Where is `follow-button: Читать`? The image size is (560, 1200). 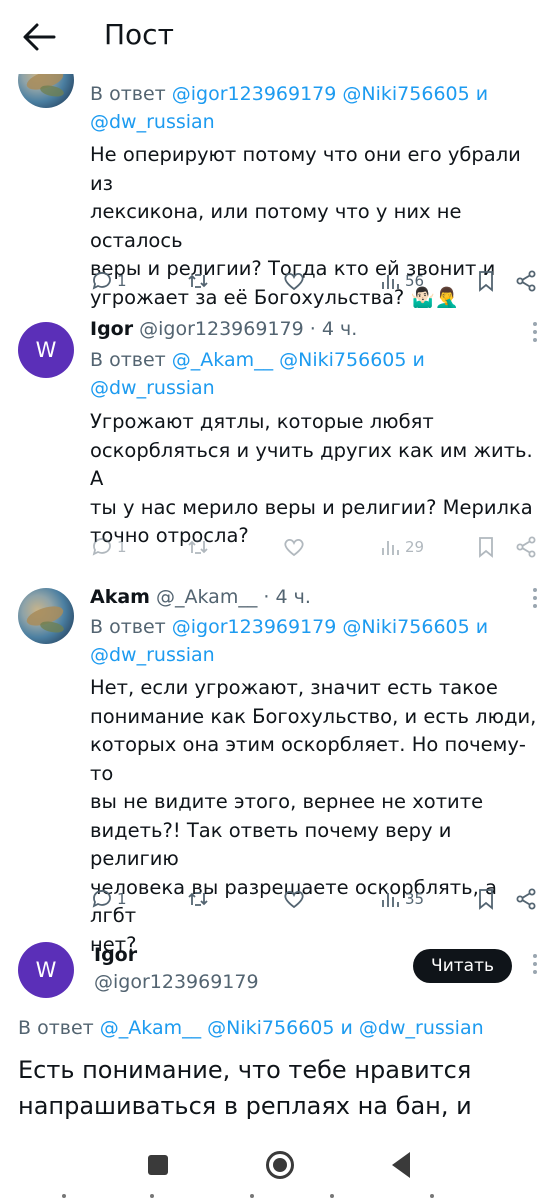
follow-button: Читать is located at coordinates (462, 966).